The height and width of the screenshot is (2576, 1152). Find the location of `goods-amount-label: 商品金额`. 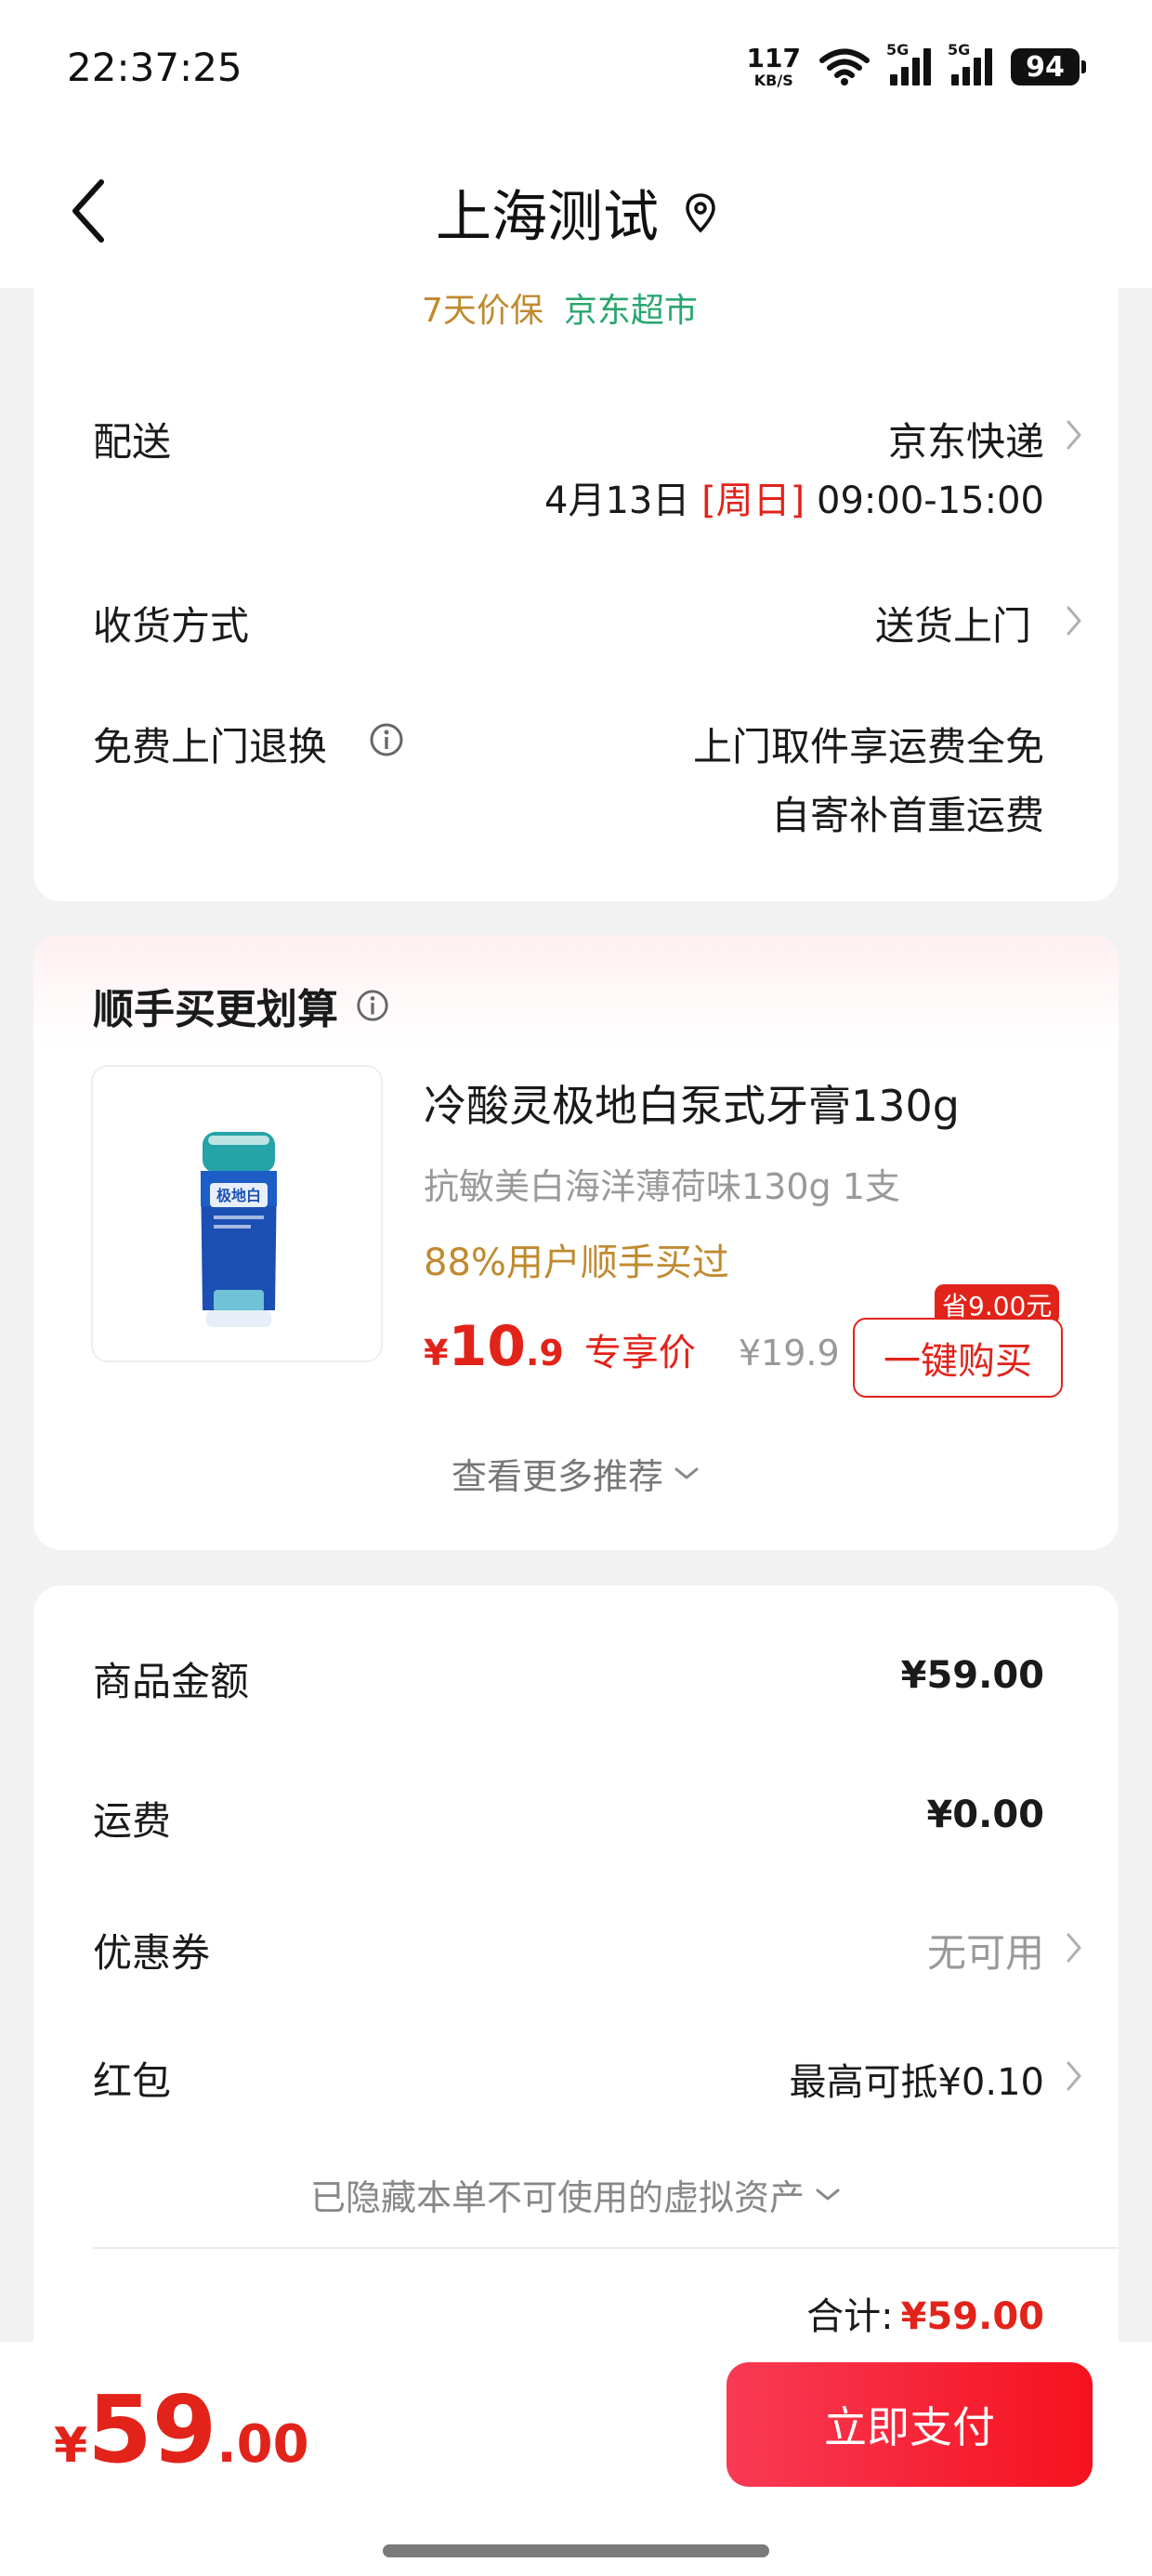

goods-amount-label: 商品金额 is located at coordinates (171, 1681).